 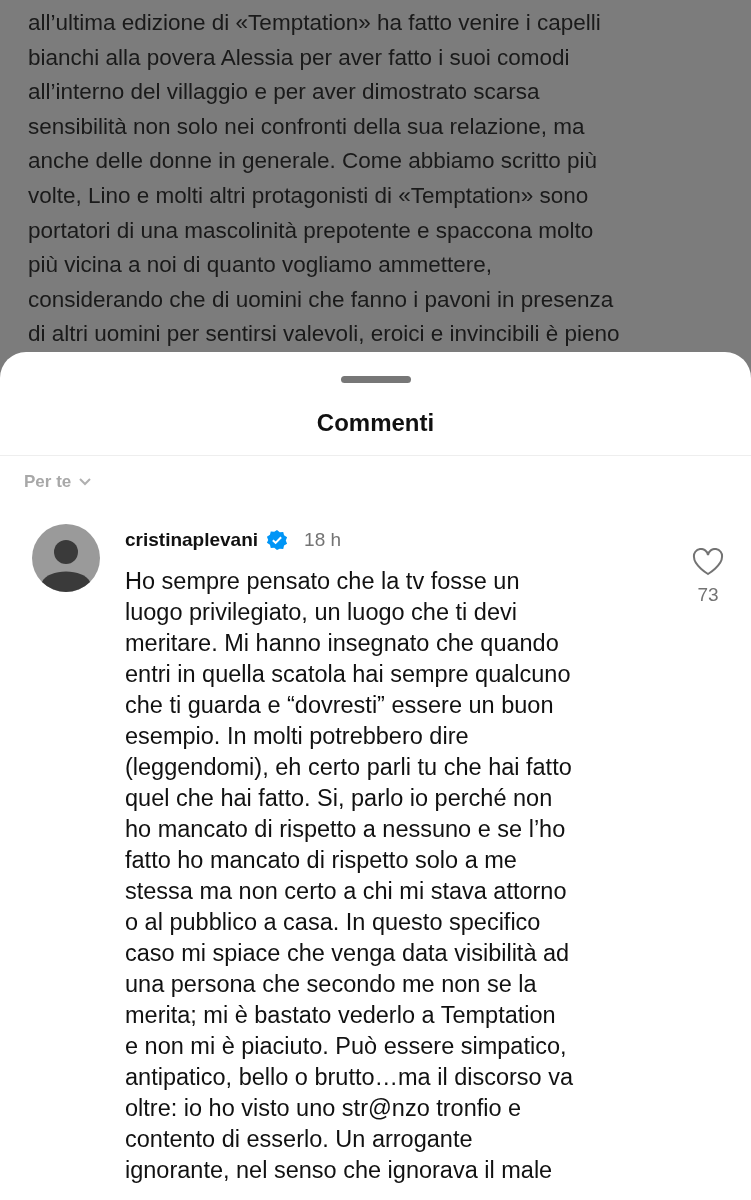 I want to click on comment-text: luogo privilegiato, un luogo che ti devi, so click(x=321, y=612).